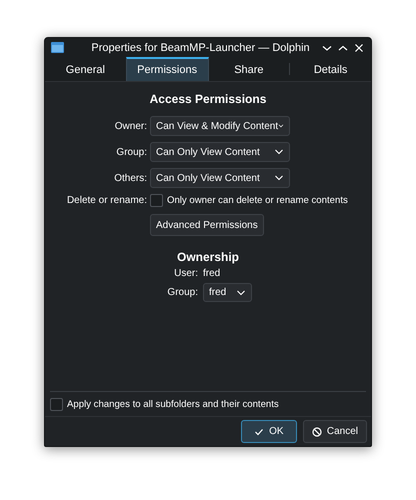 Image resolution: width=416 pixels, height=500 pixels. Describe the element at coordinates (130, 178) in the screenshot. I see `field-label: Others:` at that location.